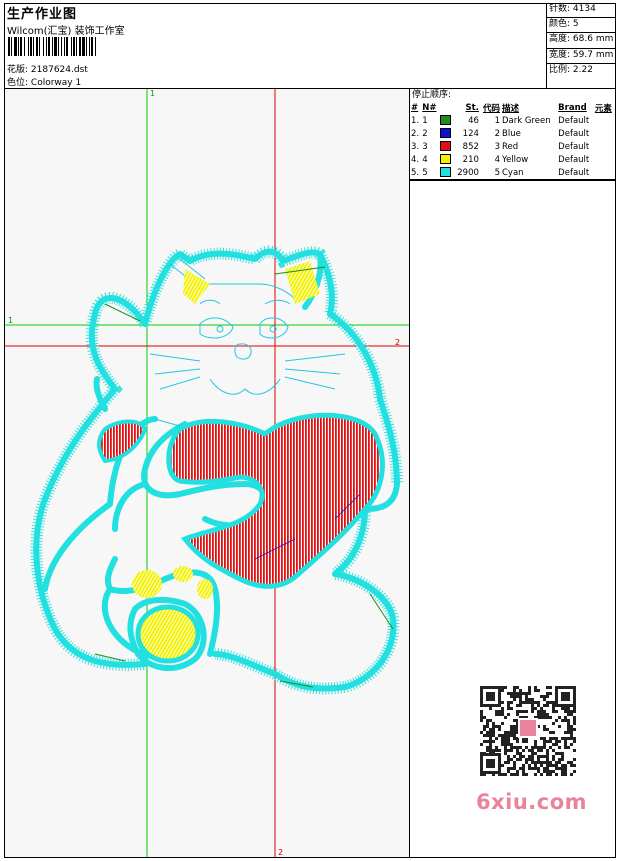 The image size is (620, 861). I want to click on table-row: 3. 3 852 3 Red Default, so click(500, 146).